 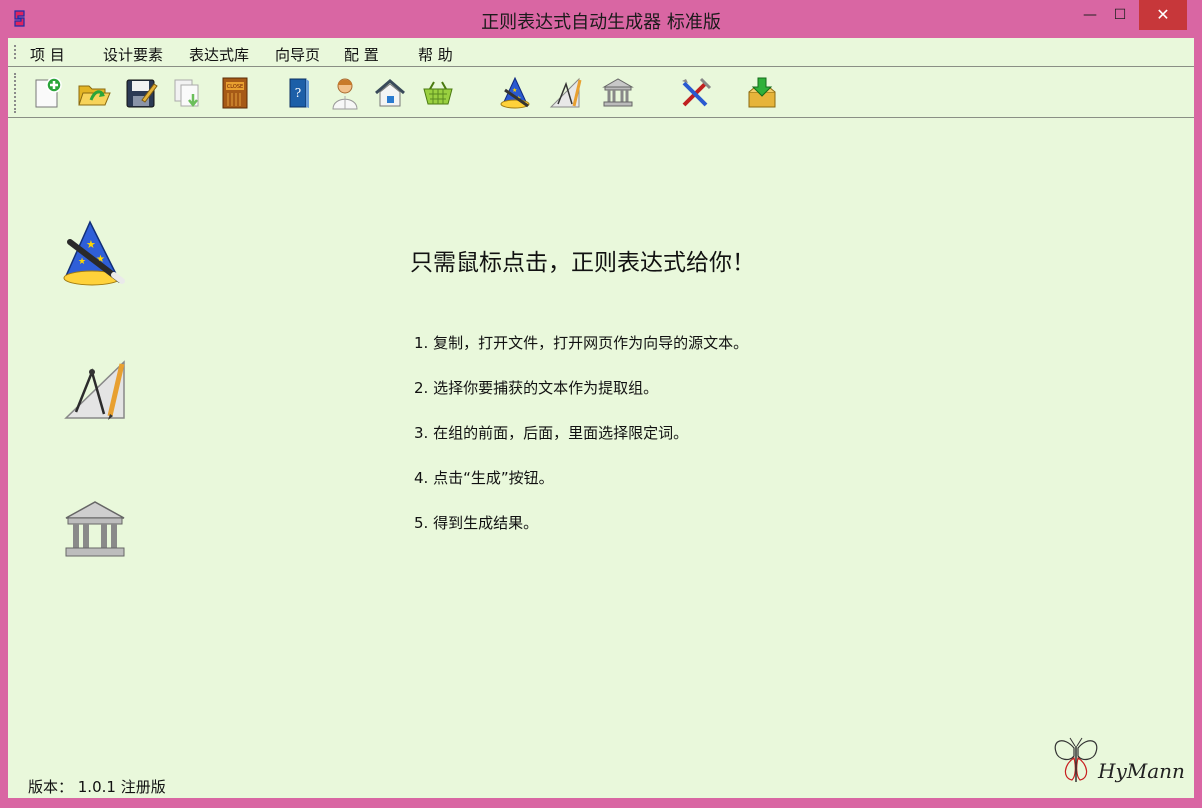 I want to click on user-doctor-icon, so click(x=345, y=93).